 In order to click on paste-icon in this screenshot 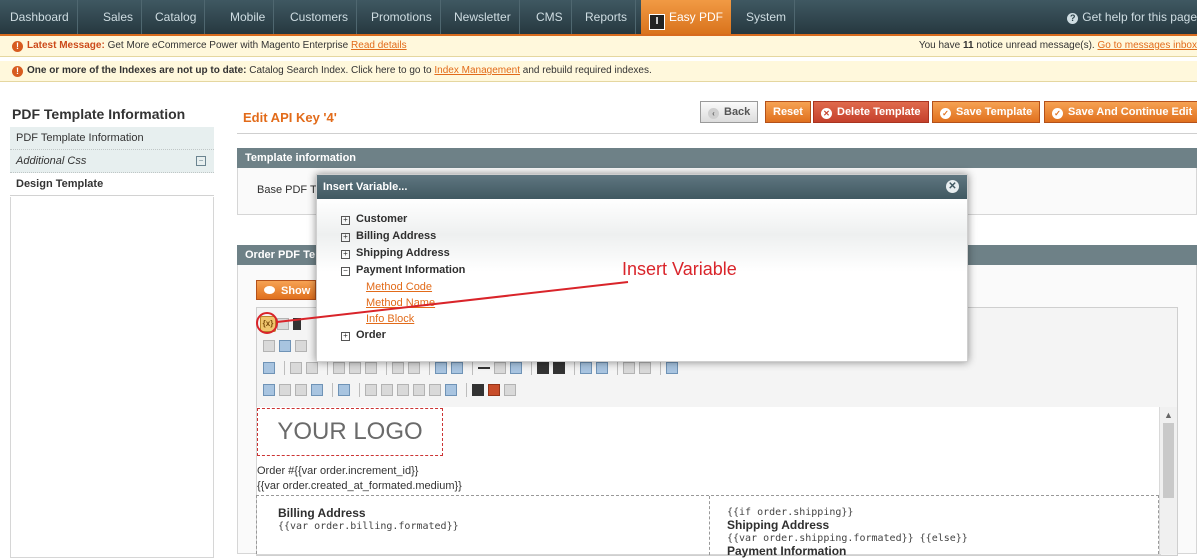, I will do `click(301, 346)`.